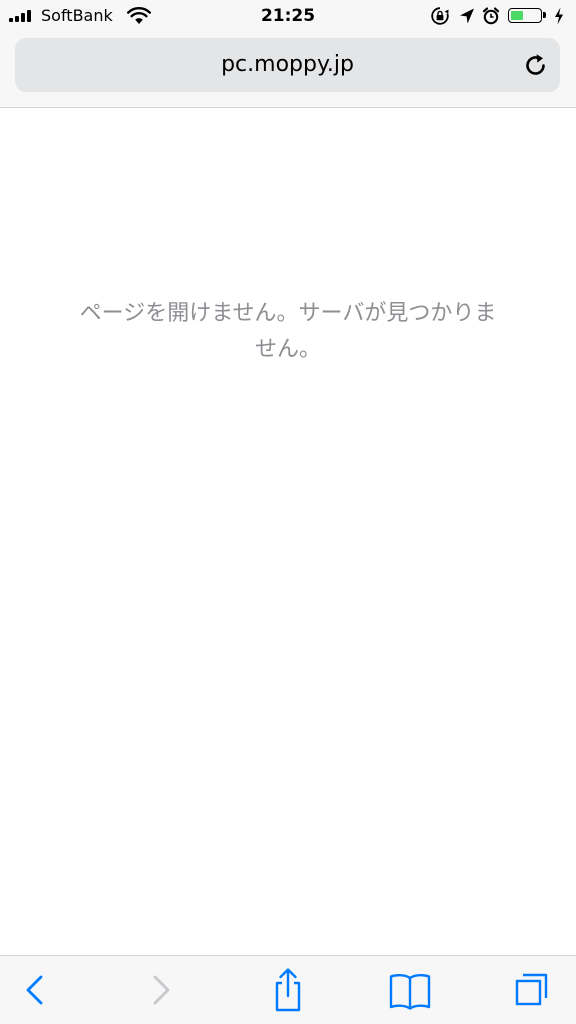 Image resolution: width=576 pixels, height=1024 pixels. Describe the element at coordinates (288, 331) in the screenshot. I see `page-error-message: ページを開けません。サーバが見つかりません。` at that location.